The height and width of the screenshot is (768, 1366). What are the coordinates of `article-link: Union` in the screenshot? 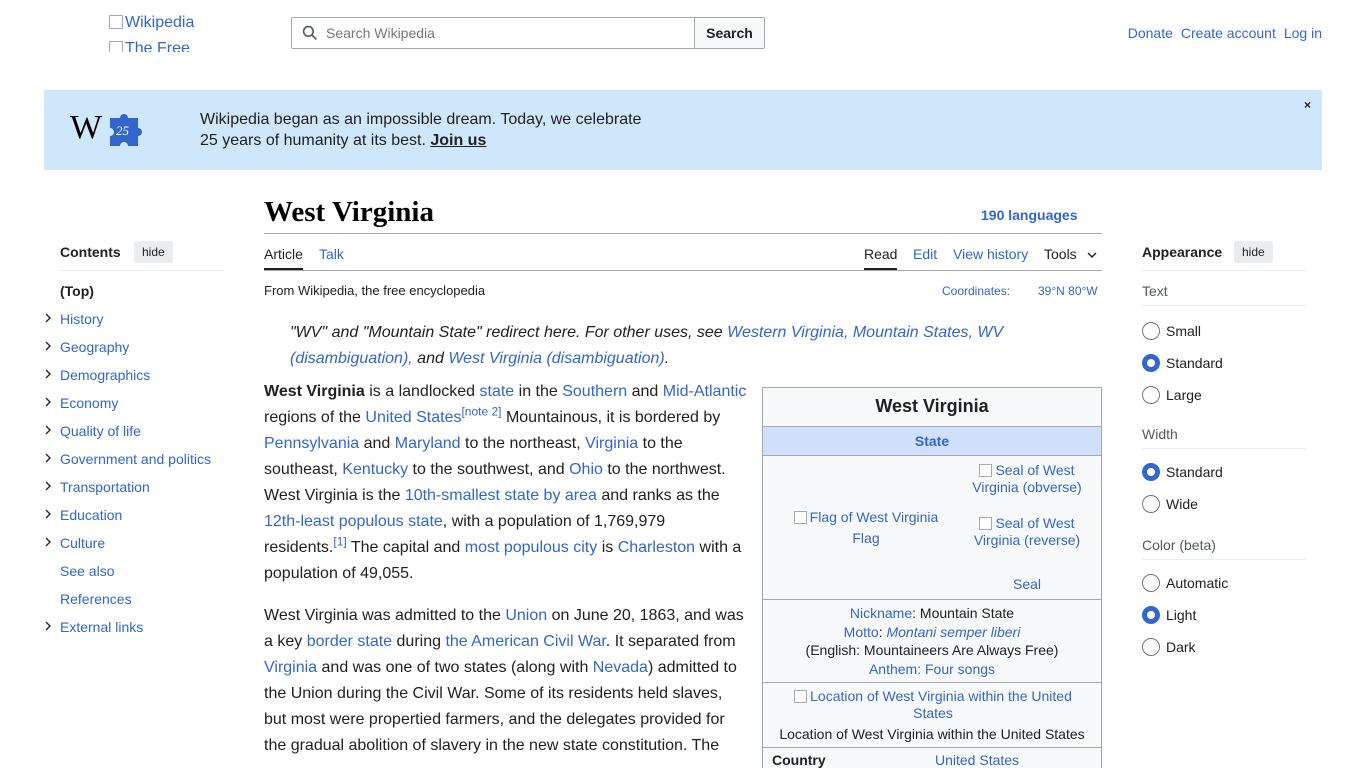 It's located at (526, 615).